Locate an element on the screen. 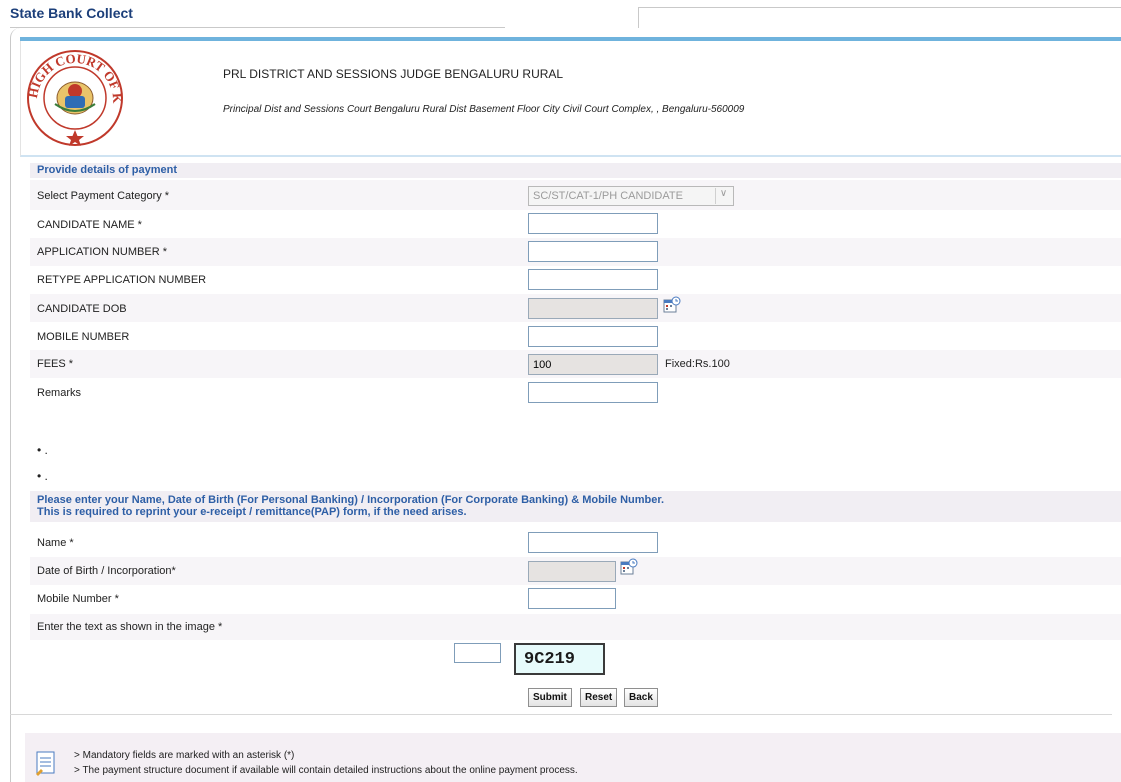  reset-button: Reset is located at coordinates (599, 697).